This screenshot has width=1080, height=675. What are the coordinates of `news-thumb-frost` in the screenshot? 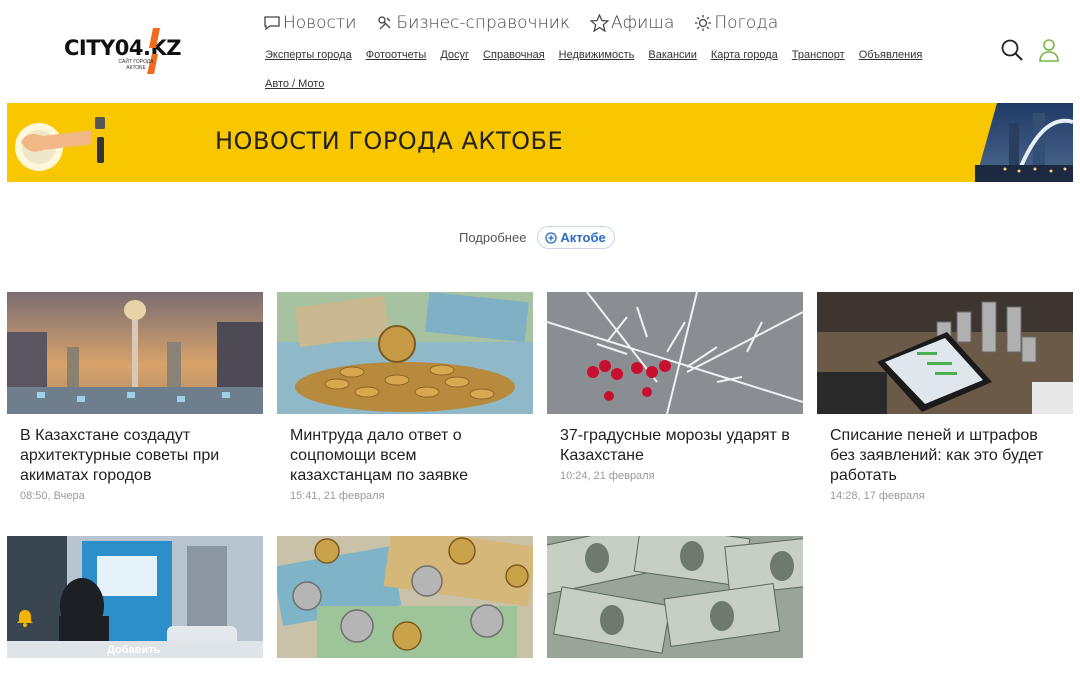 It's located at (675, 353).